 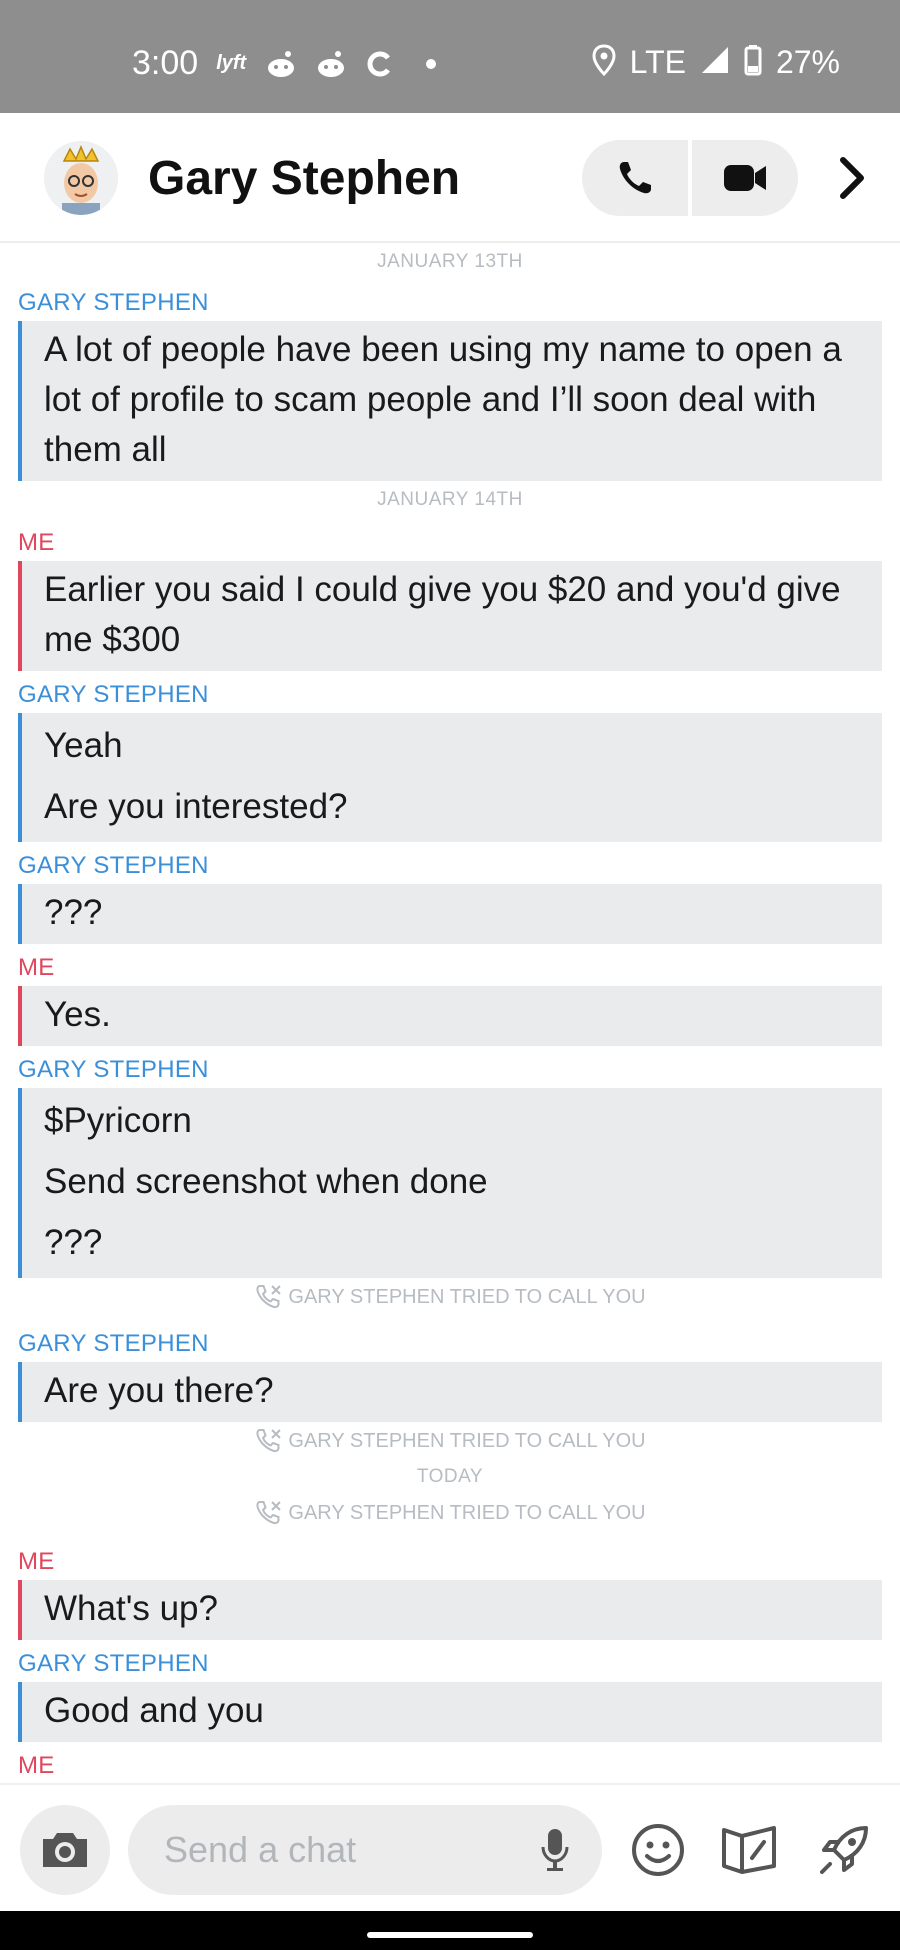 I want to click on message-text: Send screenshot when done, so click(x=266, y=1181).